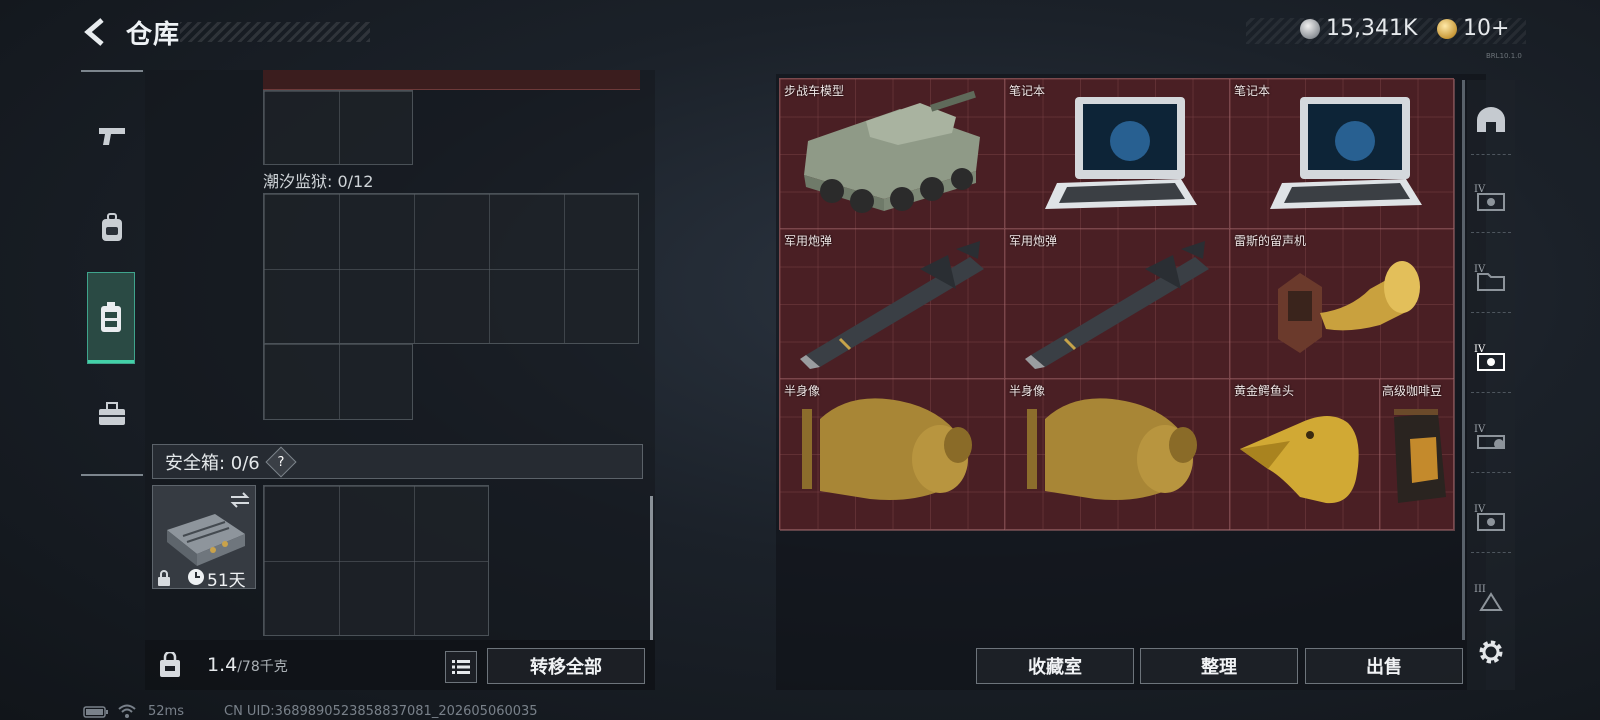 This screenshot has width=1600, height=720. I want to click on stash-item: 步战车模型, so click(892, 154).